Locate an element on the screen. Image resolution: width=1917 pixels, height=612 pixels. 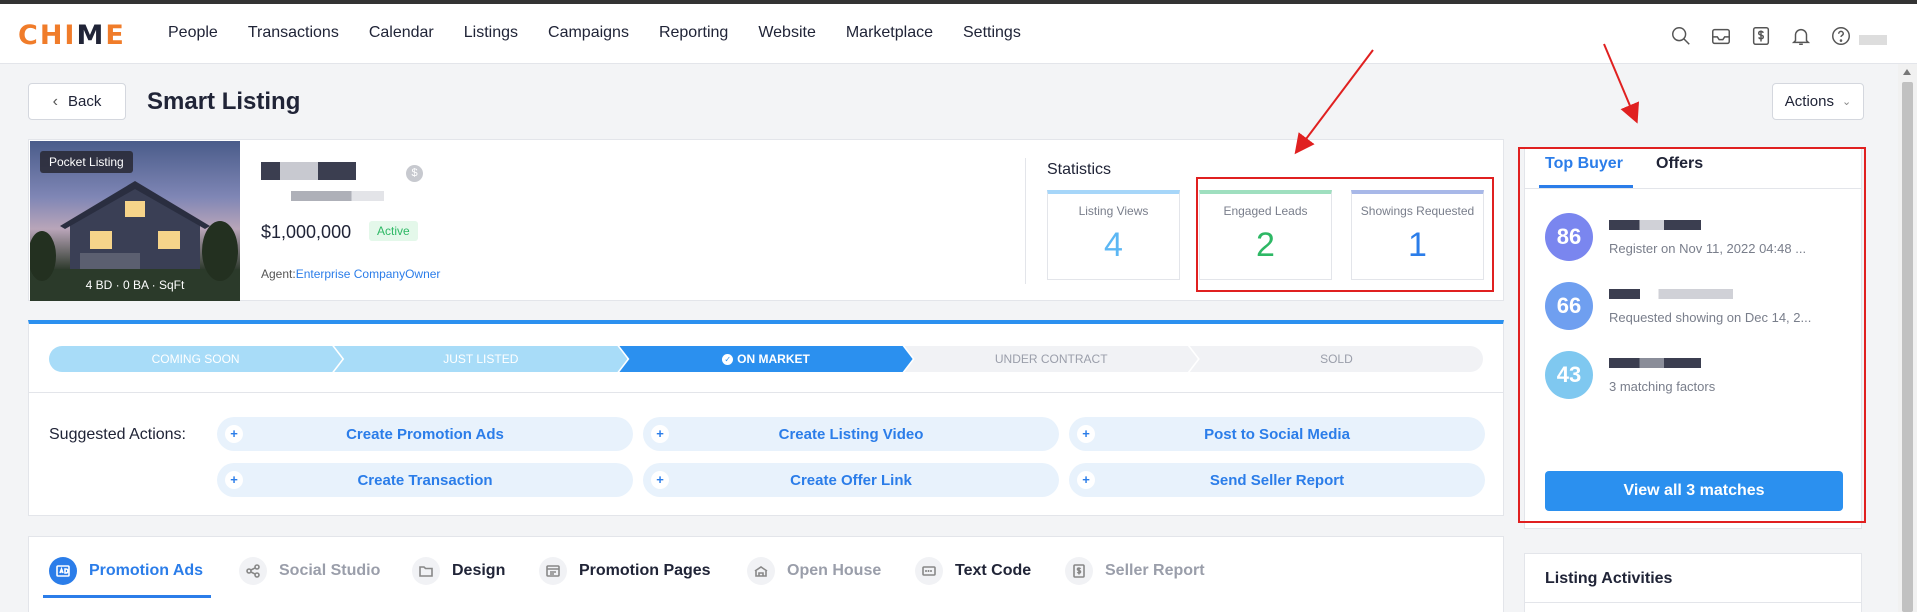
report-icon is located at coordinates (1079, 571).